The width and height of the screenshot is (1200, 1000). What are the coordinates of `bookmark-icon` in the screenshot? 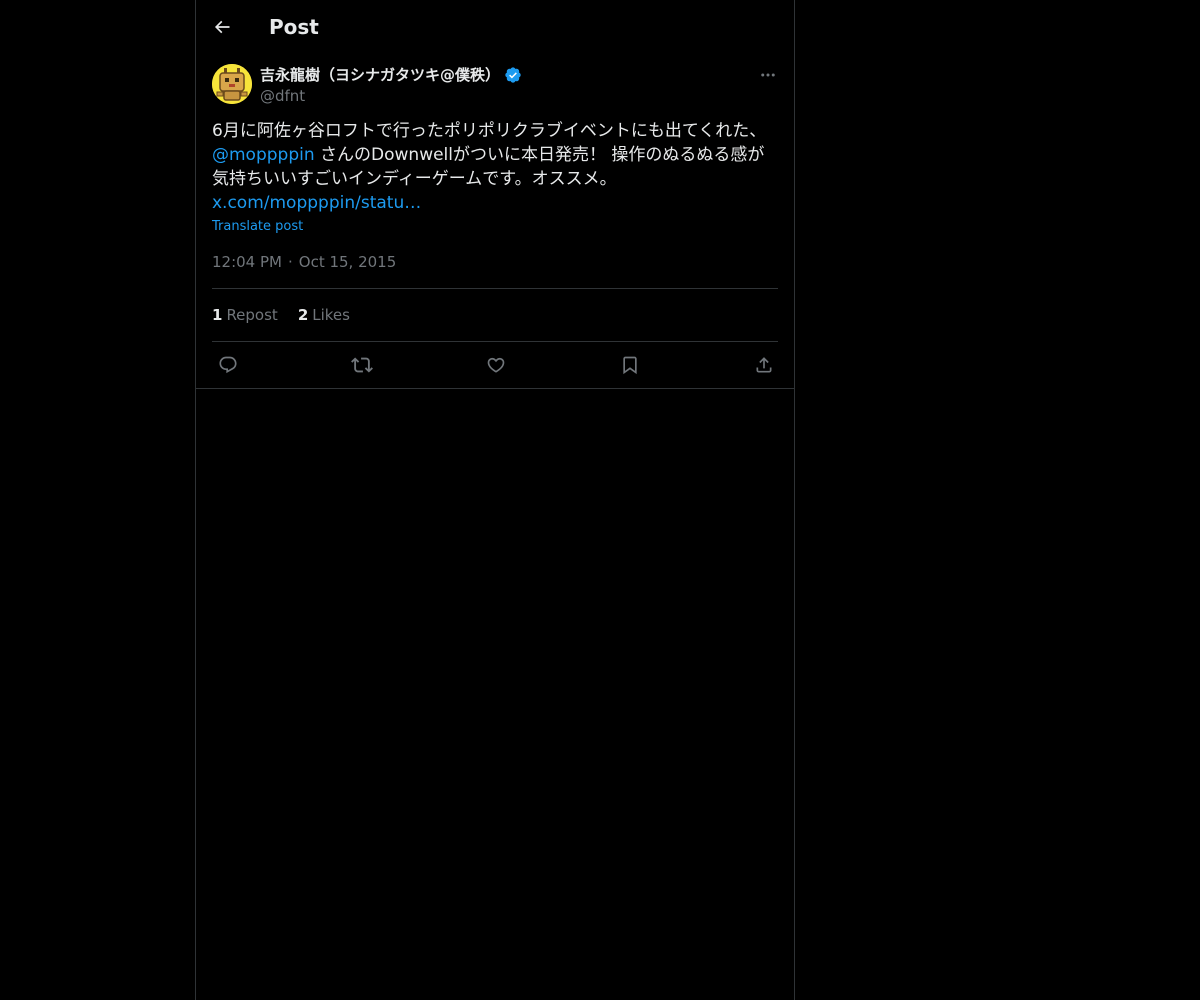 It's located at (630, 365).